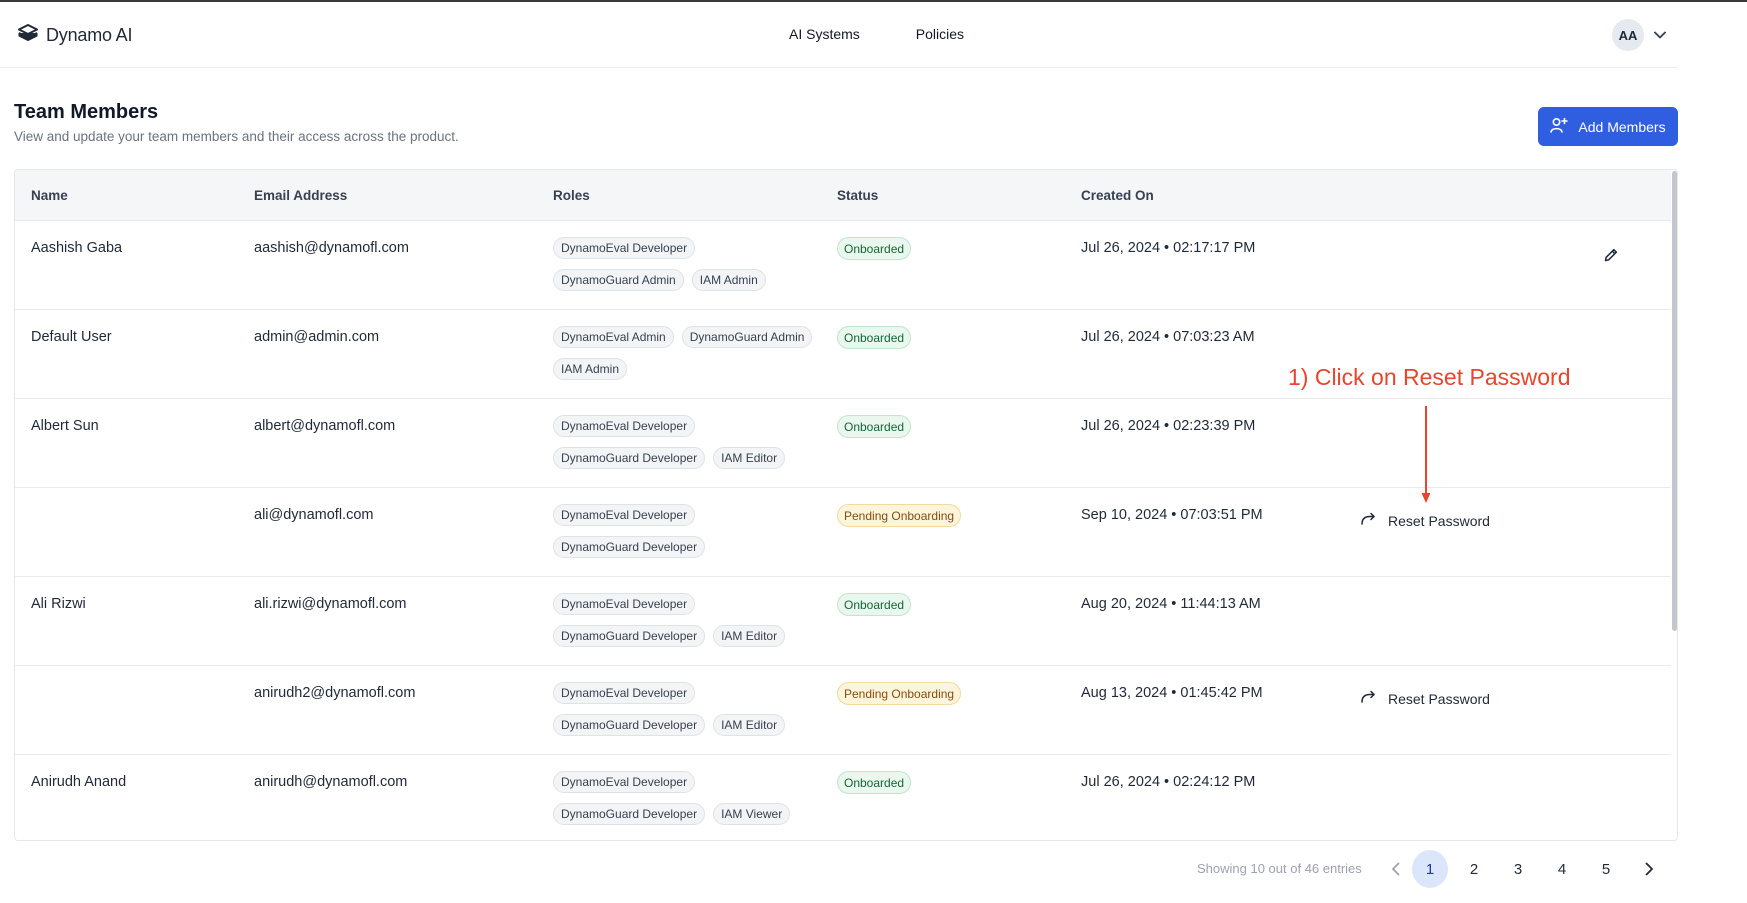 The width and height of the screenshot is (1747, 903). Describe the element at coordinates (857, 195) in the screenshot. I see `column-header-status: Status` at that location.